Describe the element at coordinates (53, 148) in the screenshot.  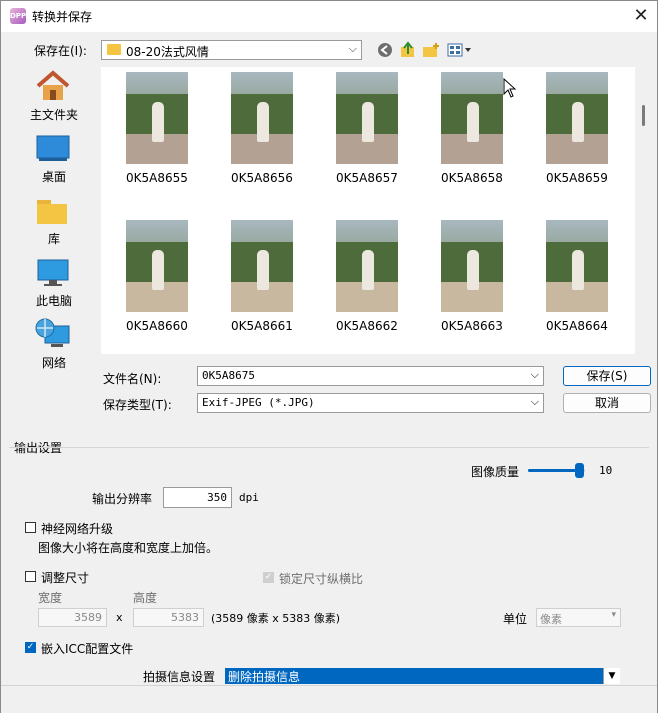
I see `desktop-icon` at that location.